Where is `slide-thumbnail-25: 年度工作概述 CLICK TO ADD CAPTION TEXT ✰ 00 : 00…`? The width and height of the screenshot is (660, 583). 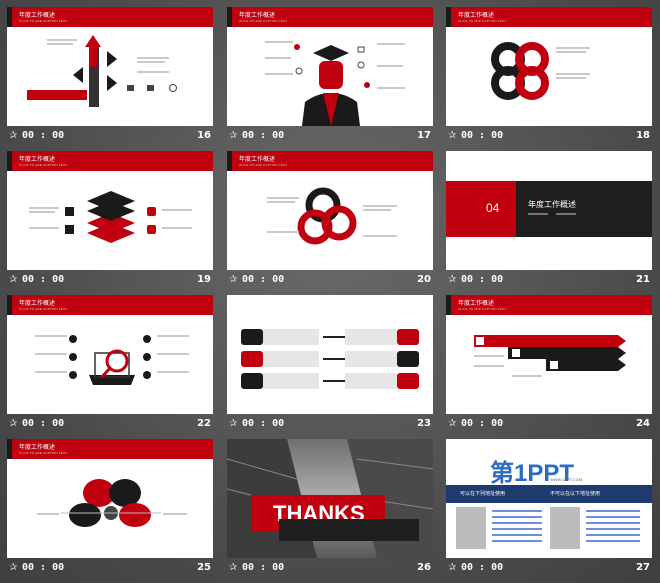
slide-thumbnail-25: 年度工作概述 CLICK TO ADD CAPTION TEXT ✰ 00 : 00… is located at coordinates (110, 509).